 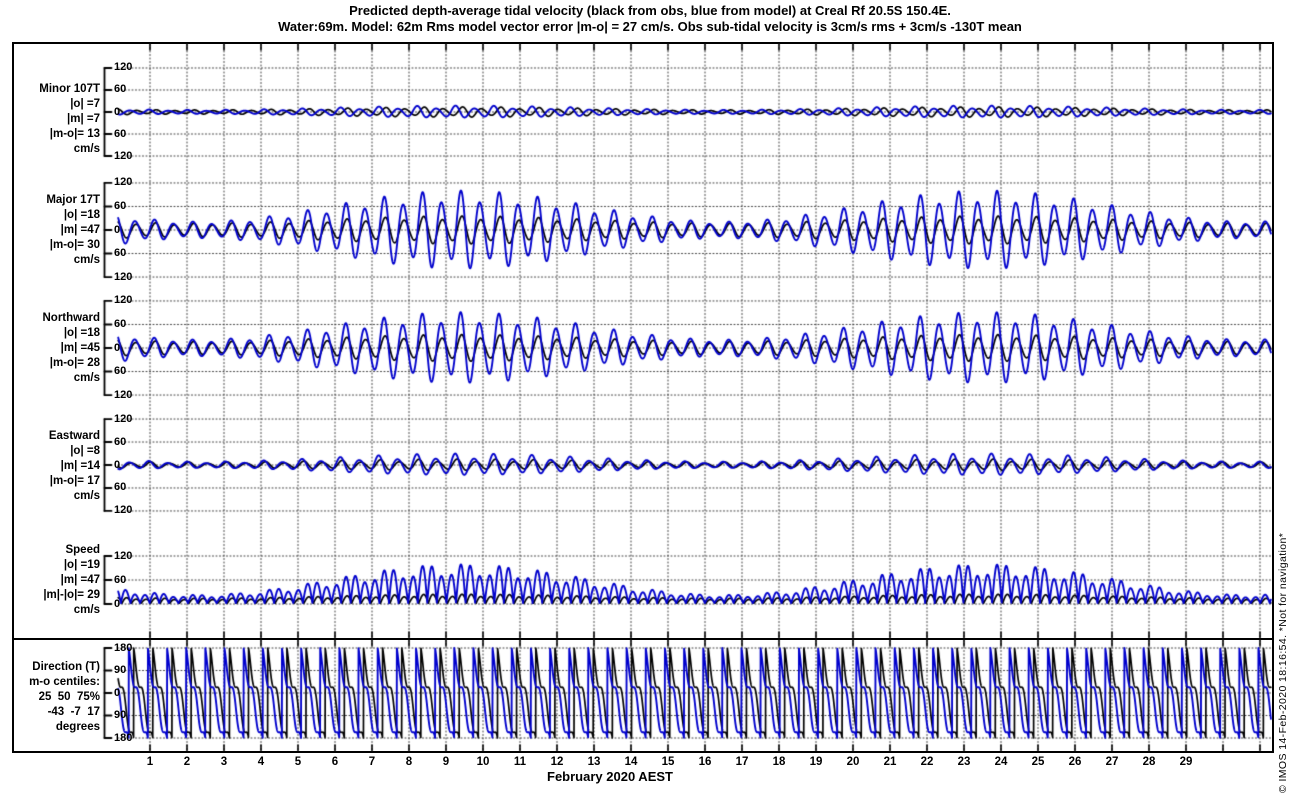 What do you see at coordinates (80, 348) in the screenshot?
I see `panel-label-line: |m| =45` at bounding box center [80, 348].